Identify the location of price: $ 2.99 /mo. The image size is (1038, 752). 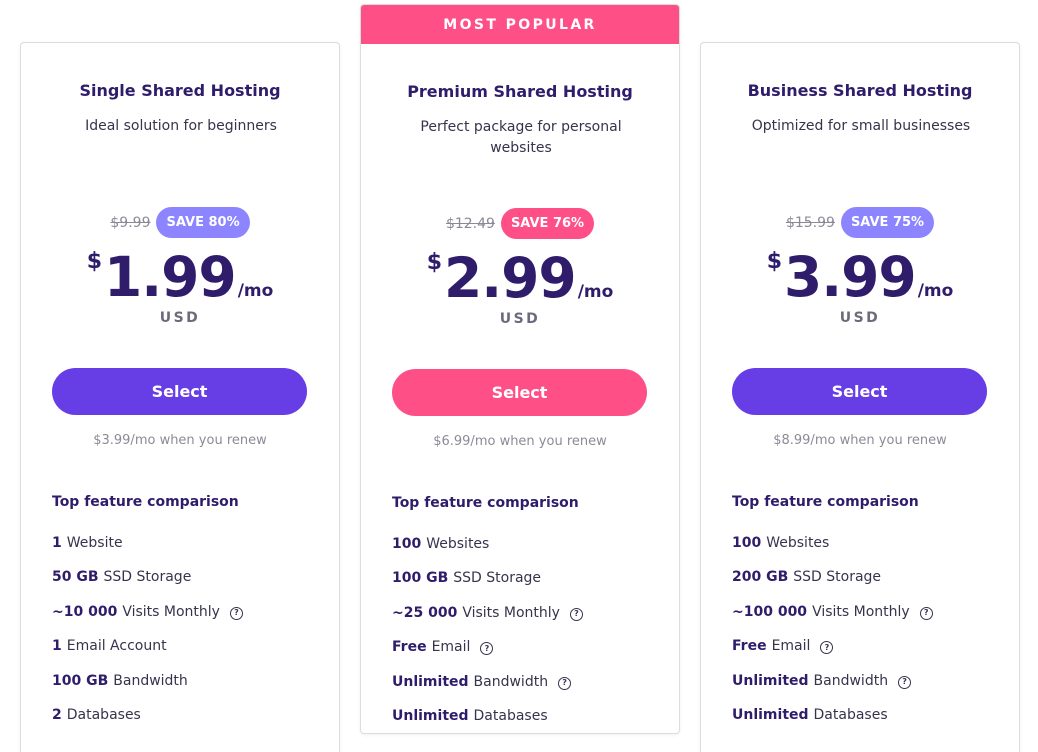
(520, 278).